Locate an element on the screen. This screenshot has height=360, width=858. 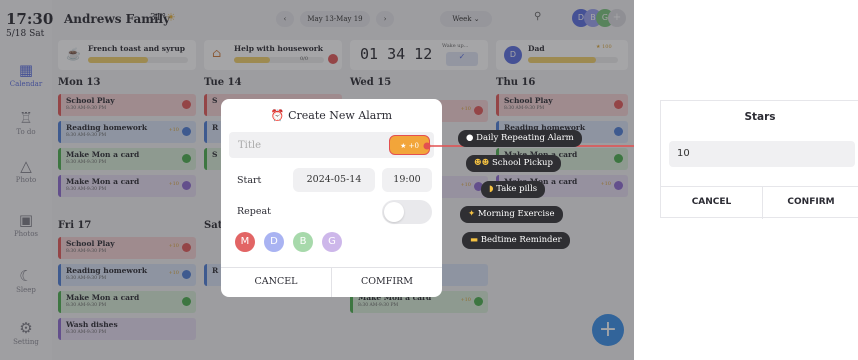
circle-icon: ● is located at coordinates (470, 138).